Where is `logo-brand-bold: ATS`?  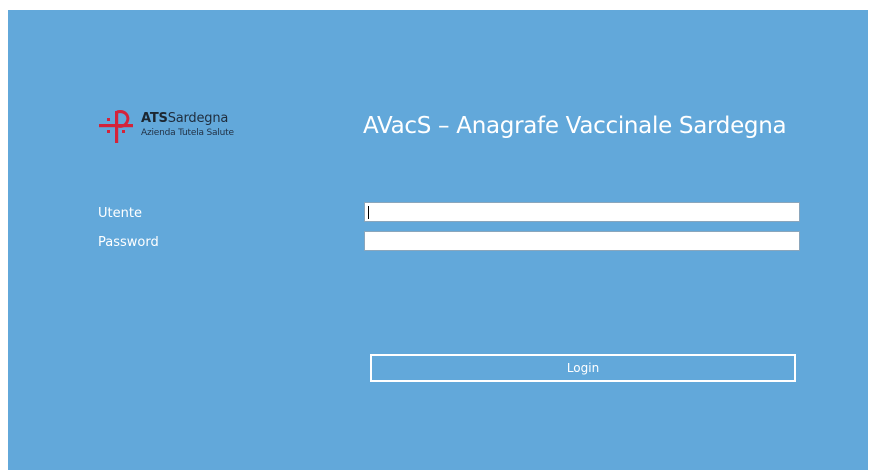 logo-brand-bold: ATS is located at coordinates (154, 118).